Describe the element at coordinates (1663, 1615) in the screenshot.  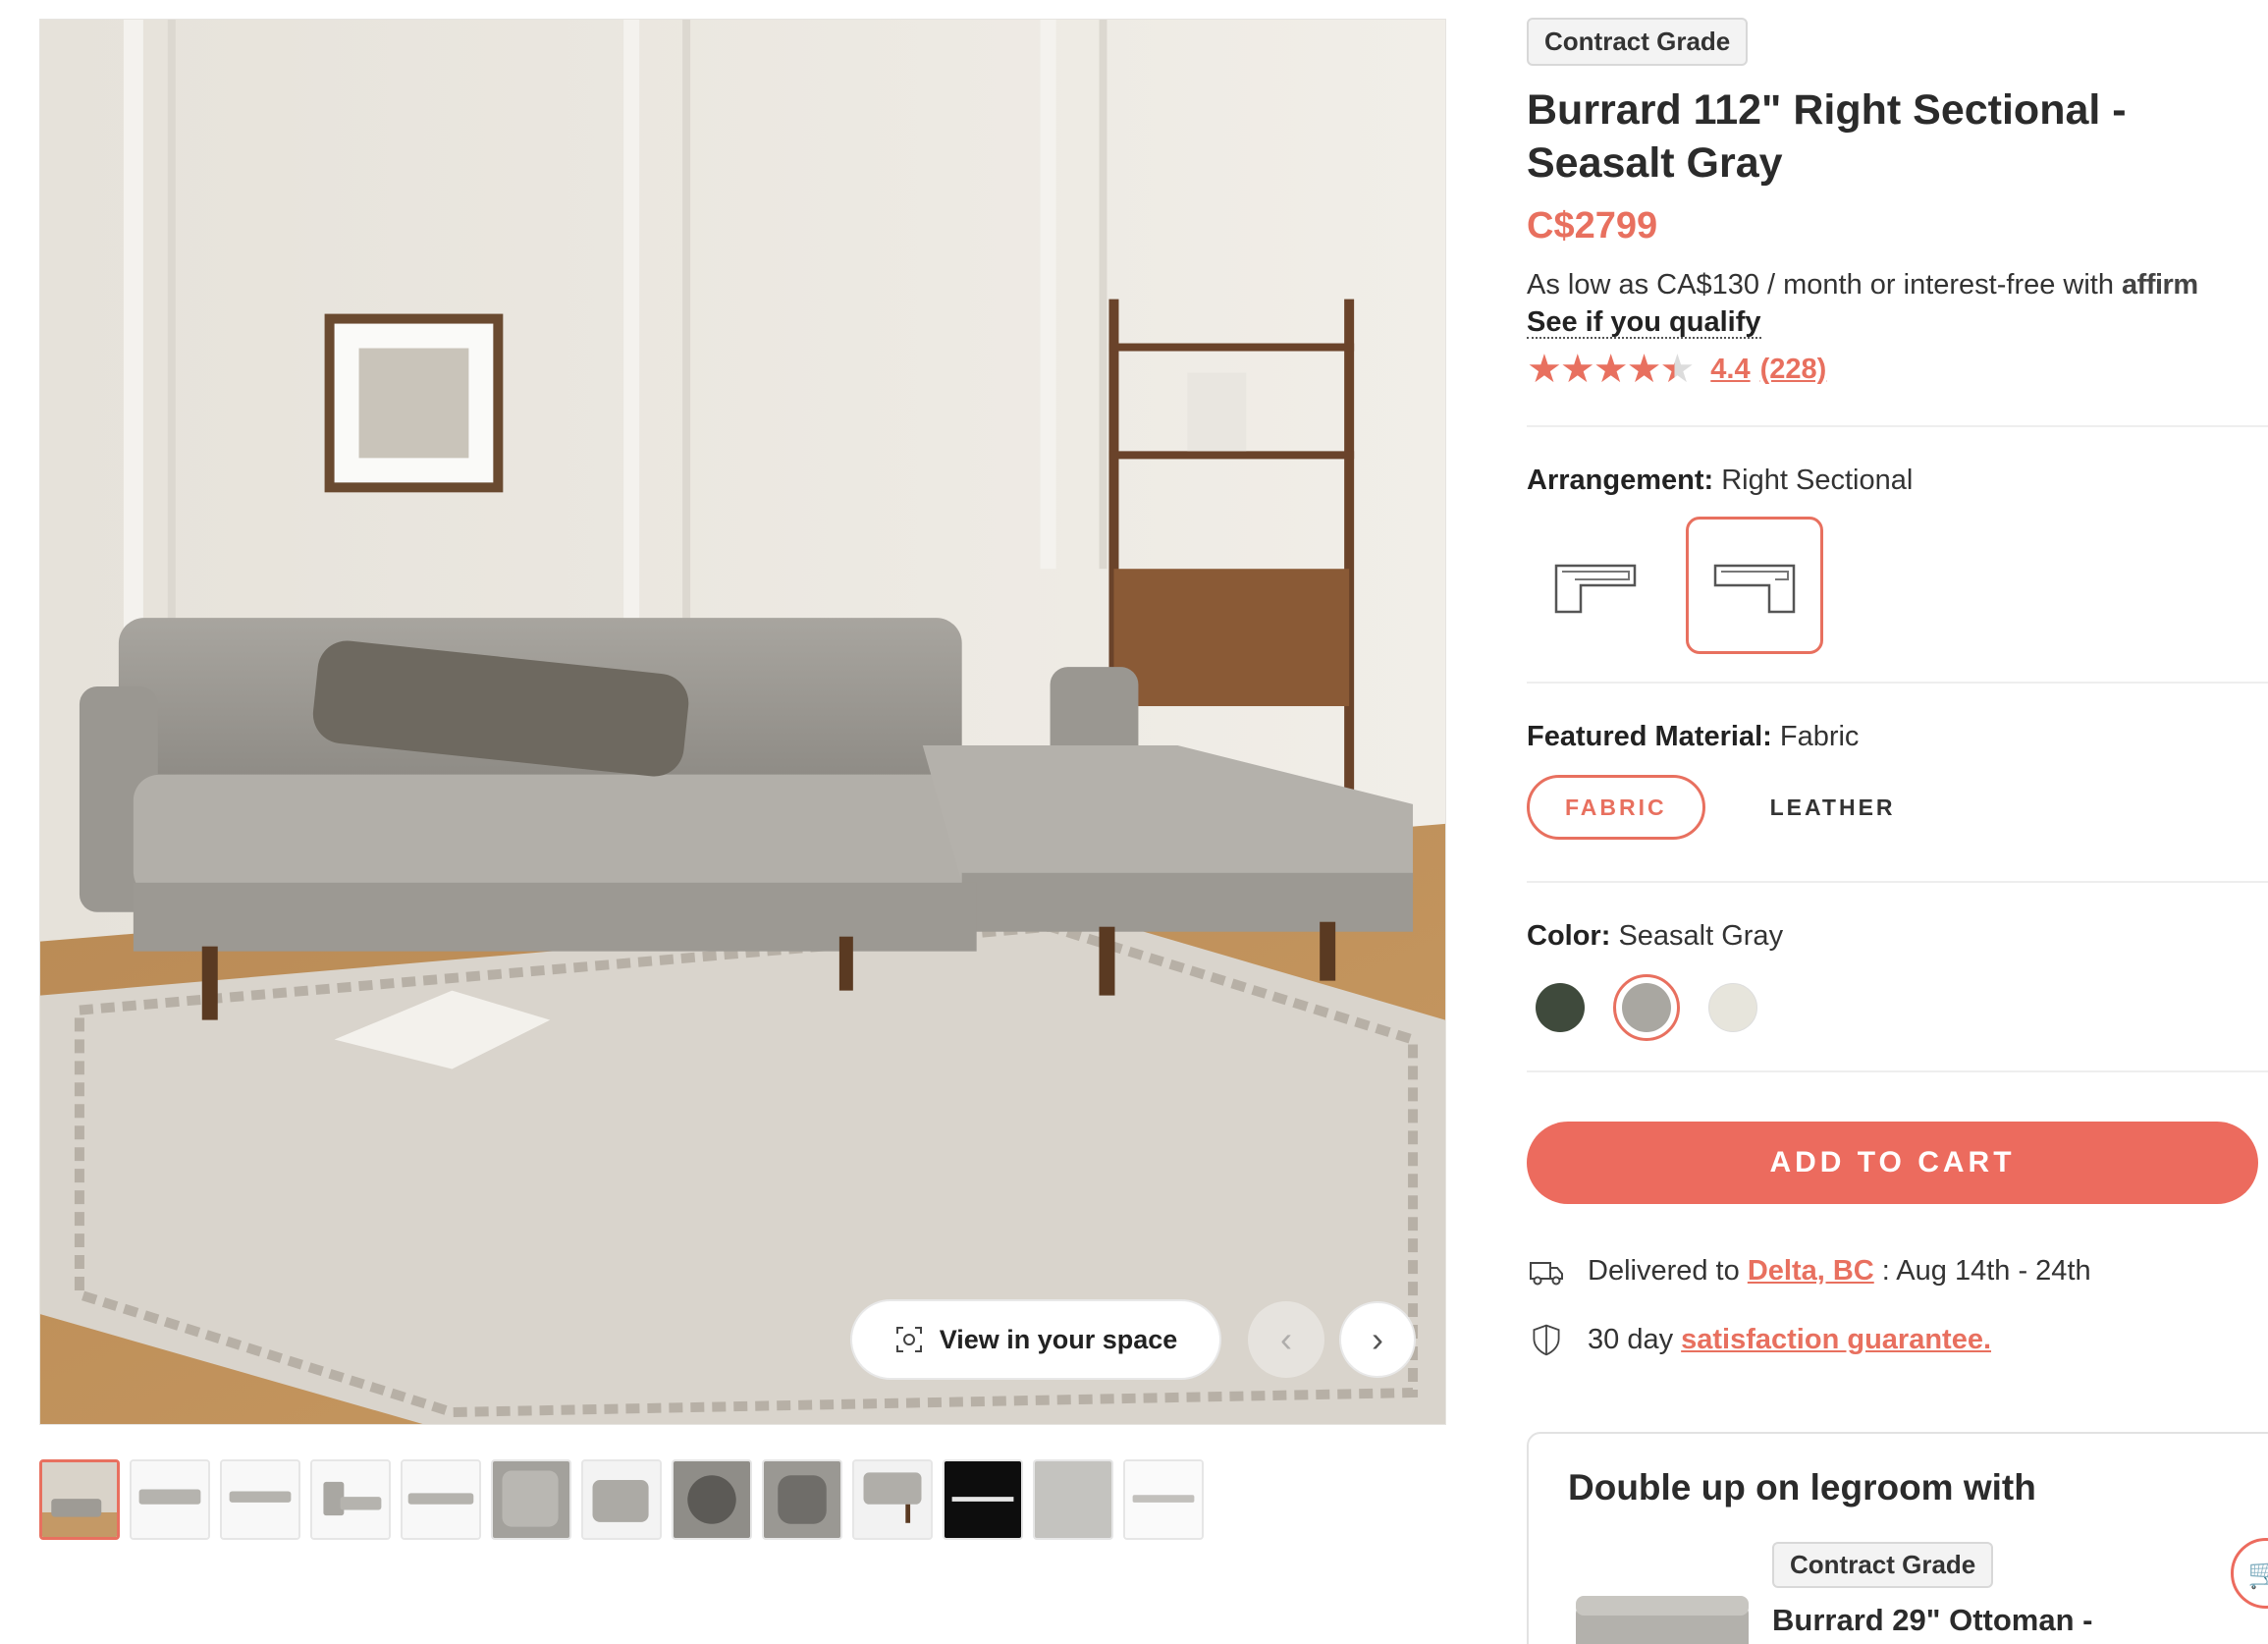
I see `ottoman-image` at that location.